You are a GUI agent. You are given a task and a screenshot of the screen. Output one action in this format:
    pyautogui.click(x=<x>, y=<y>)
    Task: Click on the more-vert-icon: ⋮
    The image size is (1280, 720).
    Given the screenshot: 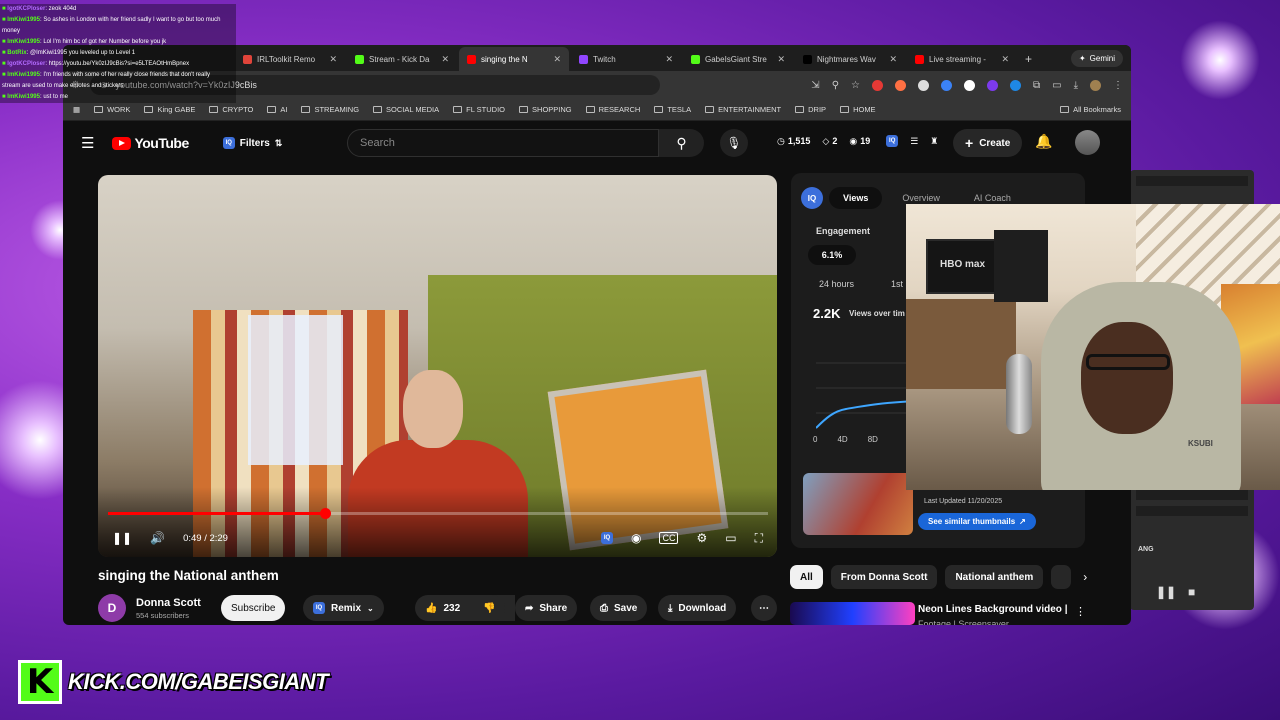 What is the action you would take?
    pyautogui.click(x=1080, y=611)
    